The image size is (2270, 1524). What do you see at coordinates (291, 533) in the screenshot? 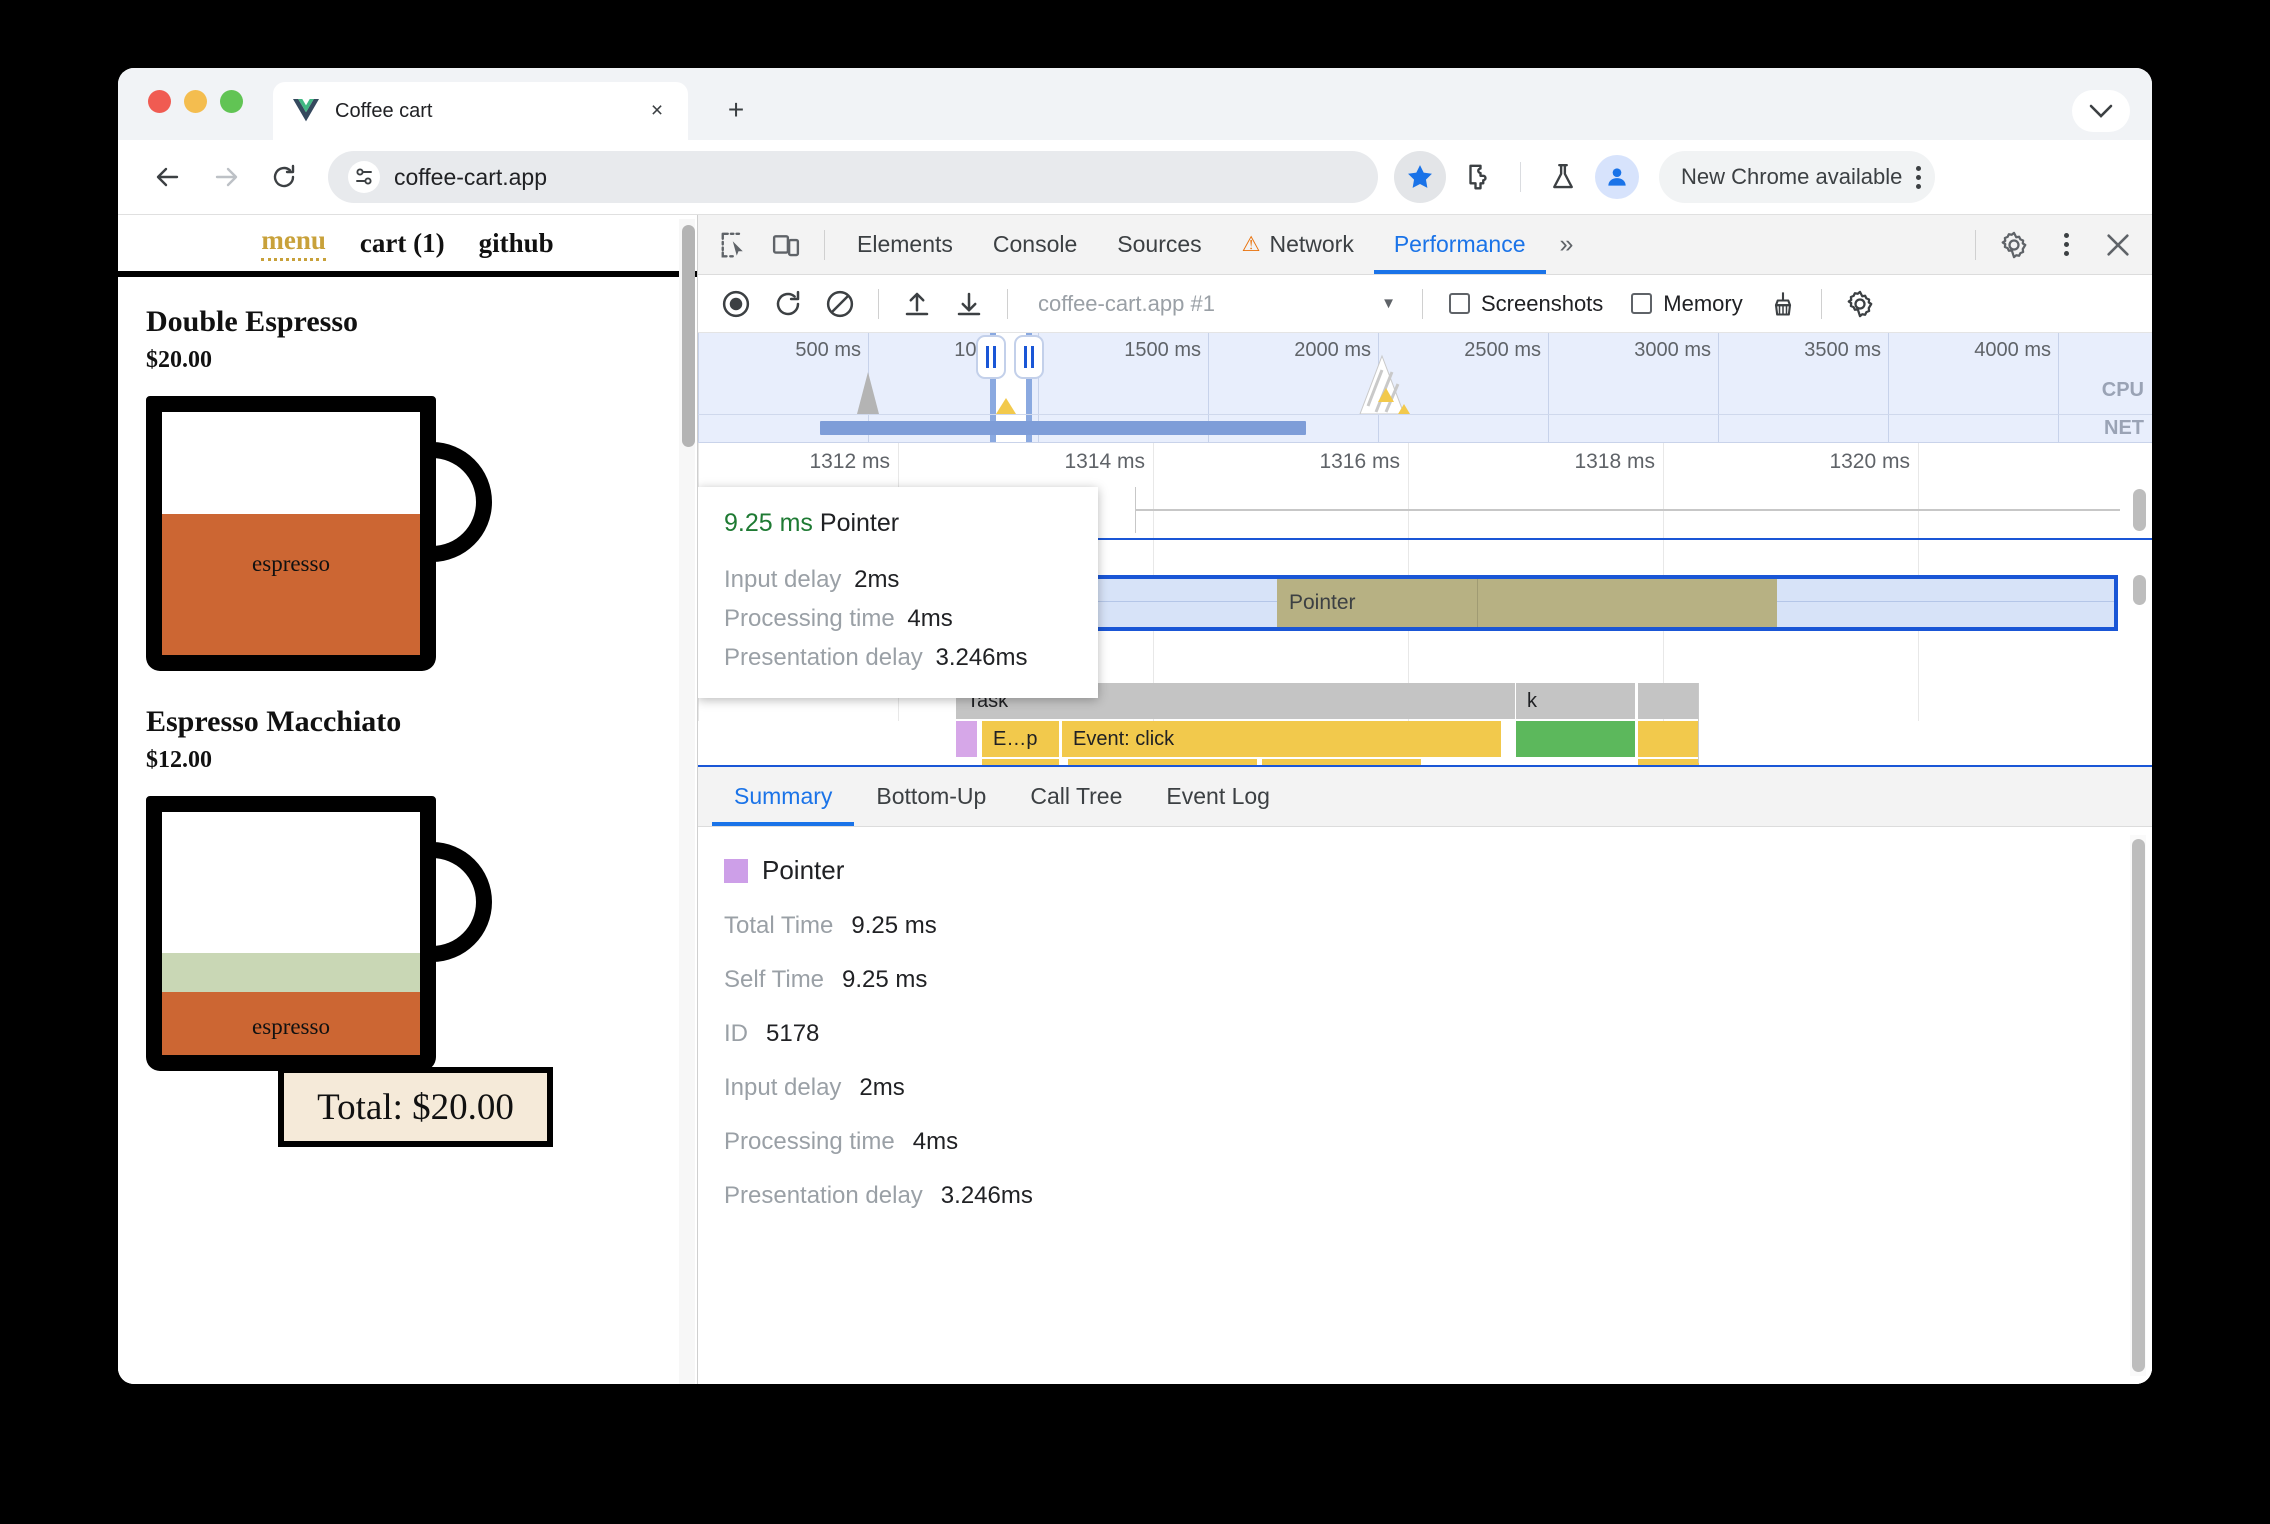
I see `cup-body: espresso` at bounding box center [291, 533].